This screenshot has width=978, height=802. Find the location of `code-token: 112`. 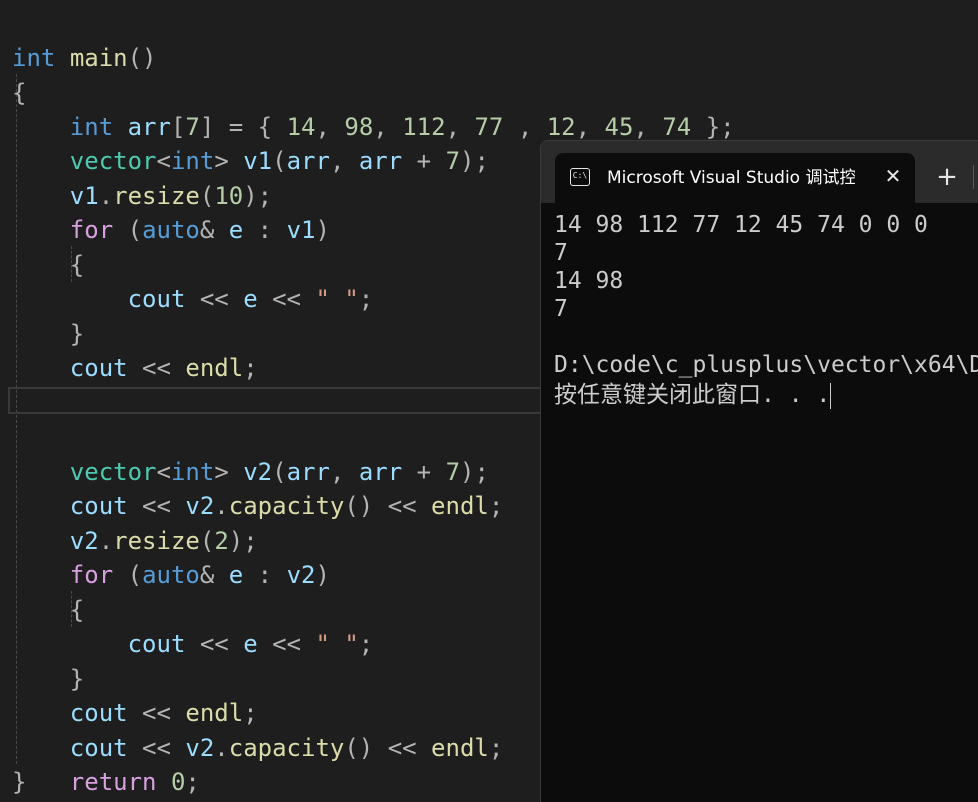

code-token: 112 is located at coordinates (424, 127).